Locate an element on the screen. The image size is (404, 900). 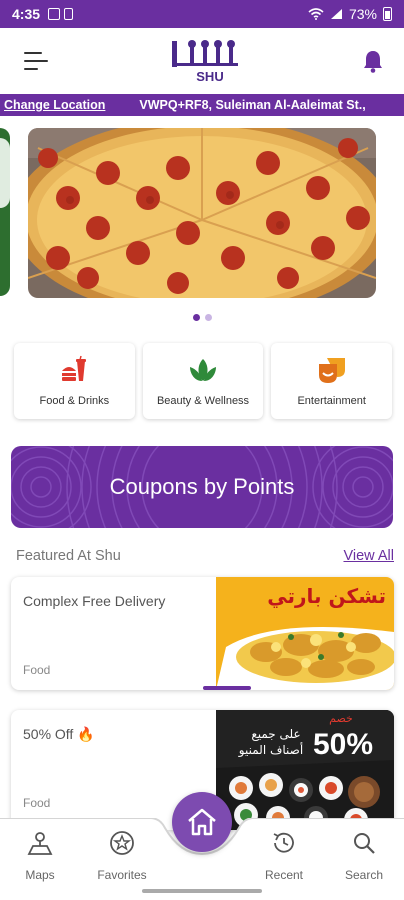
nav-search: Search is located at coordinates (364, 856).